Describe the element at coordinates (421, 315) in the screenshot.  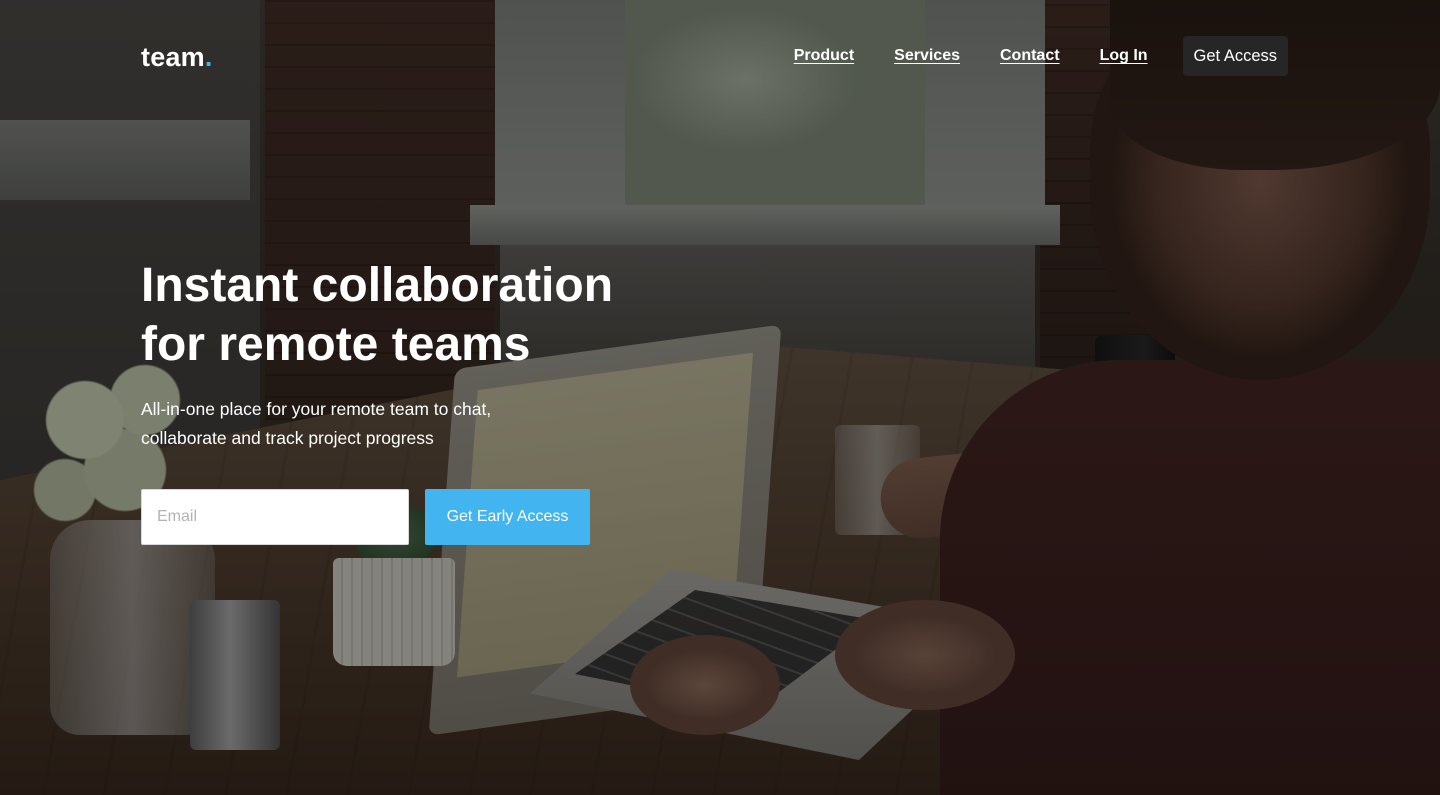
I see `hero-title: Instant collaboration for remote teams` at that location.